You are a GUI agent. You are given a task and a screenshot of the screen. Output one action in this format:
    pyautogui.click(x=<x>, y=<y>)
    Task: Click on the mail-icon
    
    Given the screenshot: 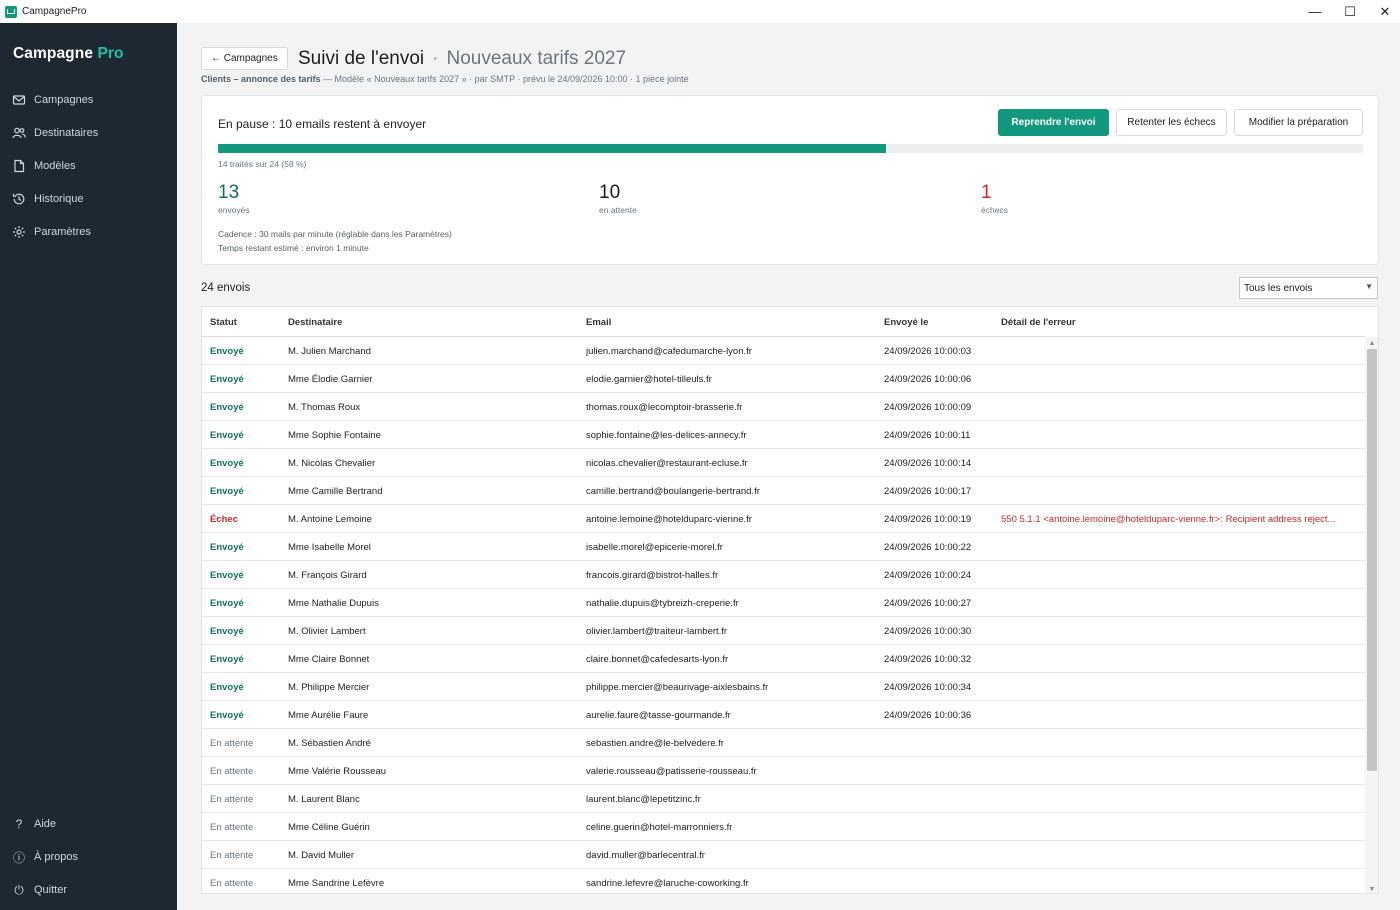 What is the action you would take?
    pyautogui.click(x=19, y=100)
    